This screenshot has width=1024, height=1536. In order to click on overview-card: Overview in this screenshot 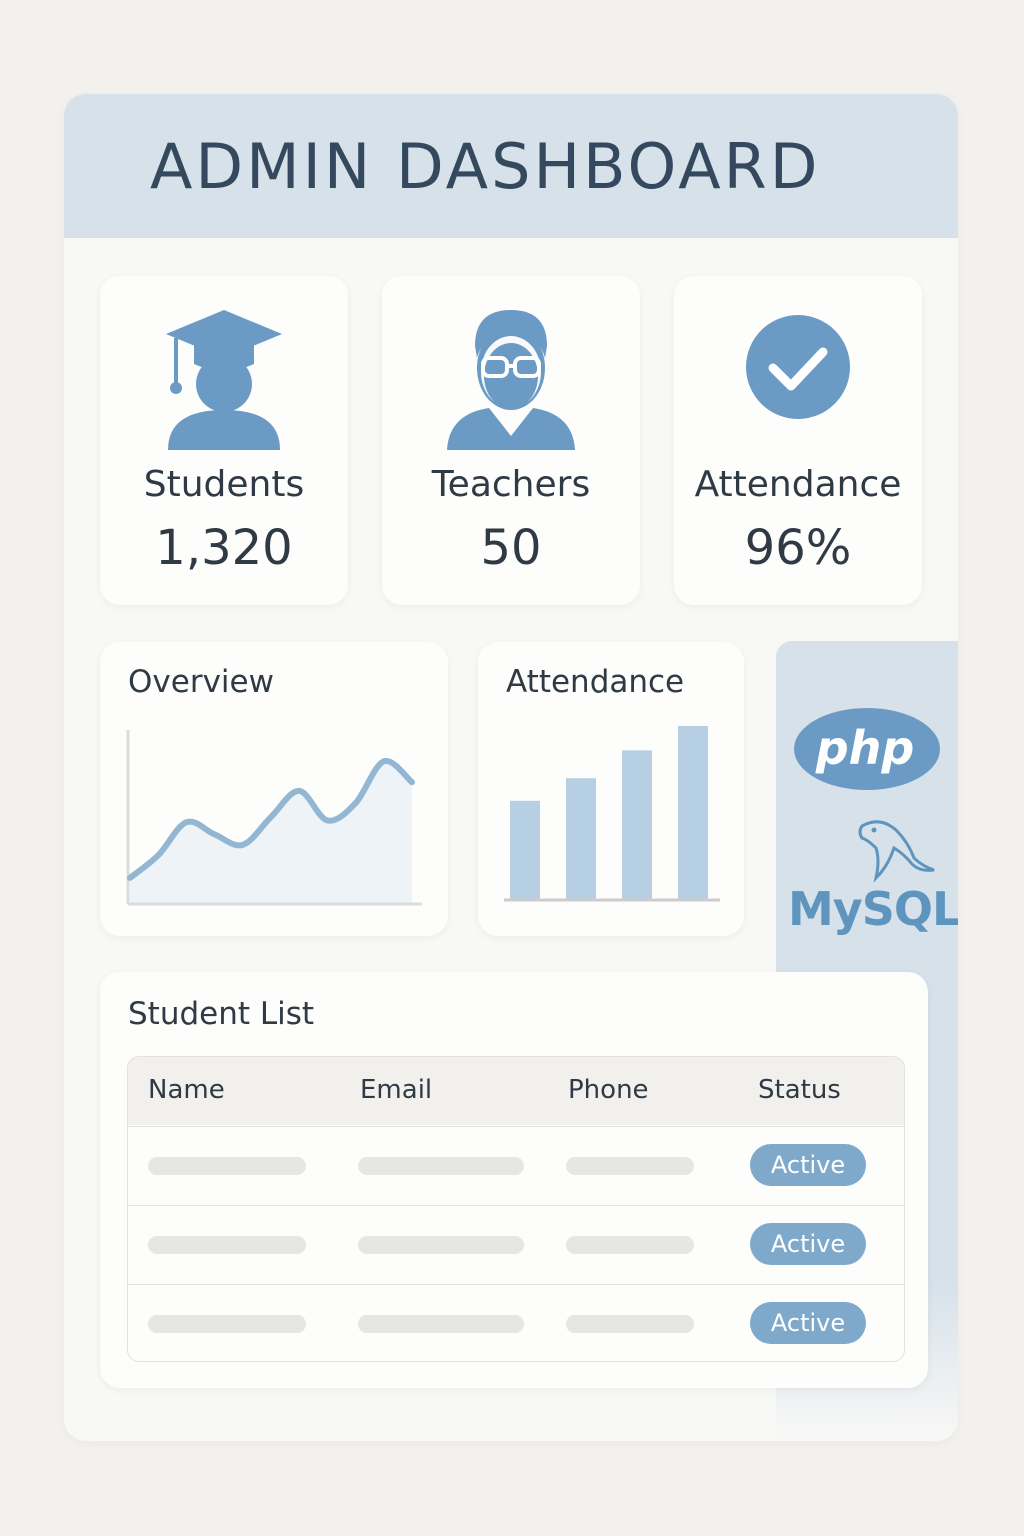, I will do `click(274, 789)`.